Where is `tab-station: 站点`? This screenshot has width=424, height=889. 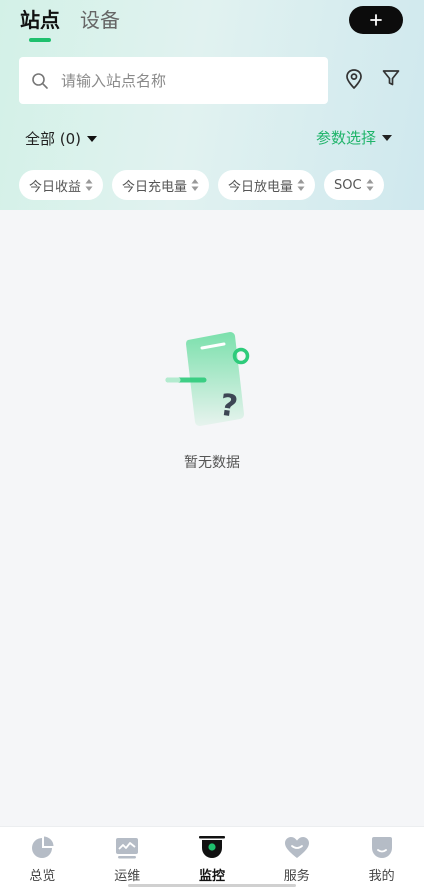
tab-station: 站点 is located at coordinates (40, 24).